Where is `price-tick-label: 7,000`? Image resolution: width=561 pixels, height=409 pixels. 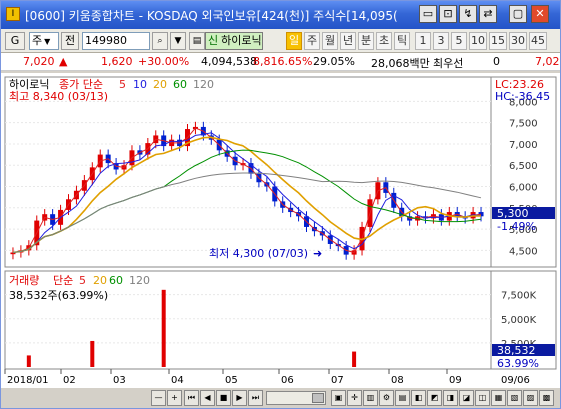 price-tick-label: 7,000 is located at coordinates (523, 145).